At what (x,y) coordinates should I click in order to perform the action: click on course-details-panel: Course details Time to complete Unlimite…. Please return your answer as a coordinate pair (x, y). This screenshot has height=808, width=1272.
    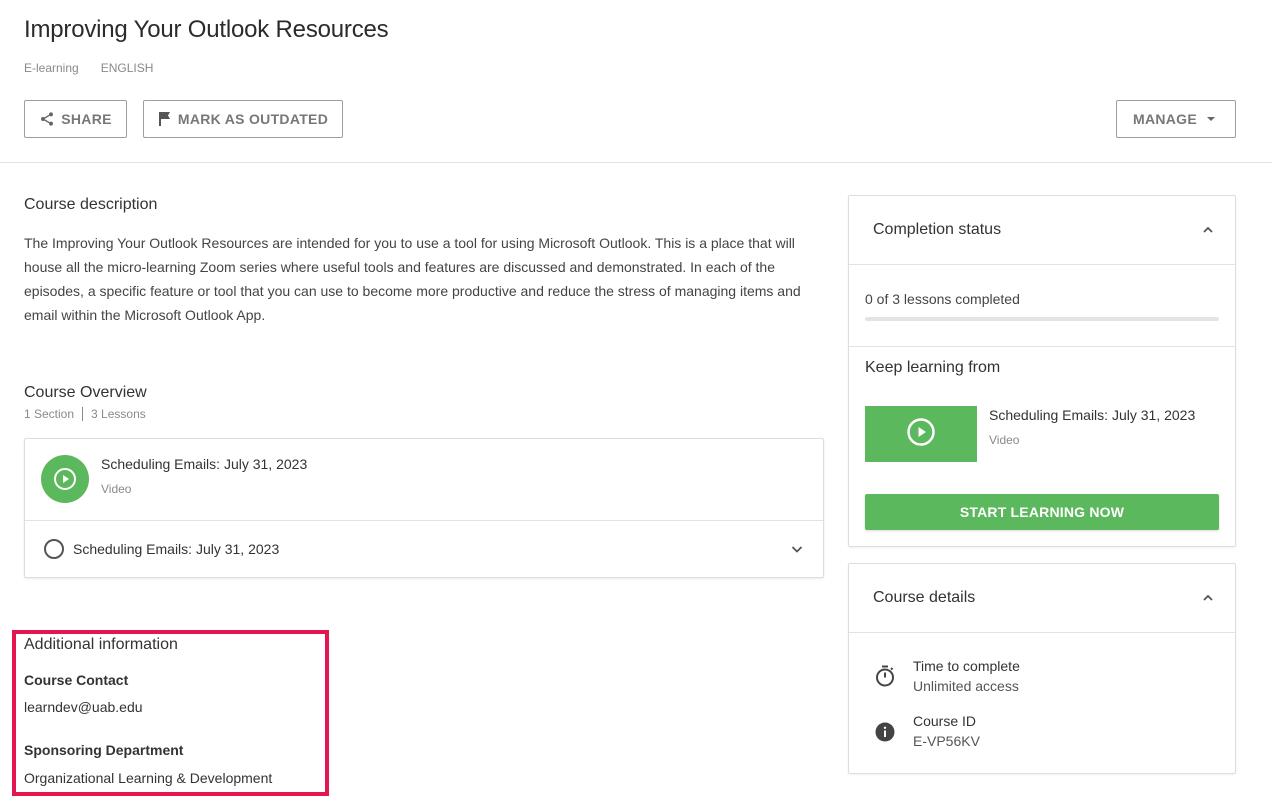
    Looking at the image, I should click on (1042, 668).